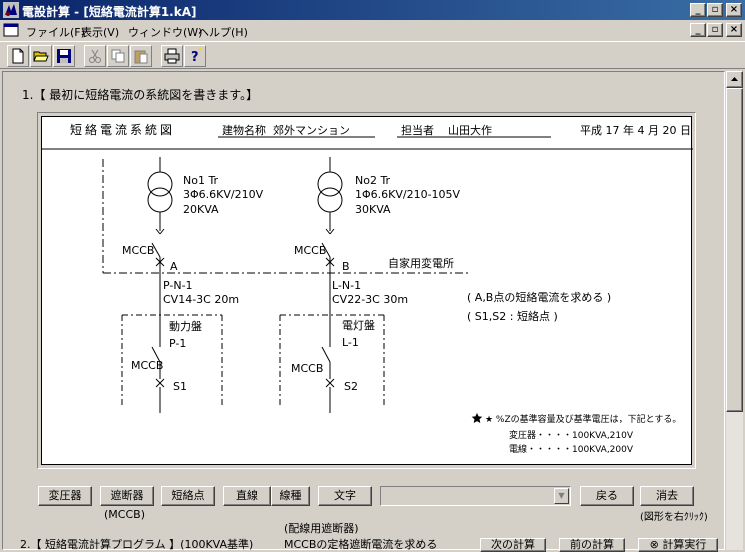  What do you see at coordinates (512, 316) in the screenshot?
I see `note-short-points: ( S1,S2 : 短絡点 )` at bounding box center [512, 316].